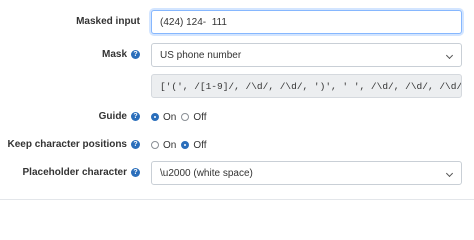 Image resolution: width=474 pixels, height=240 pixels. I want to click on placeholder-select: \u2000 (white space), so click(306, 173).